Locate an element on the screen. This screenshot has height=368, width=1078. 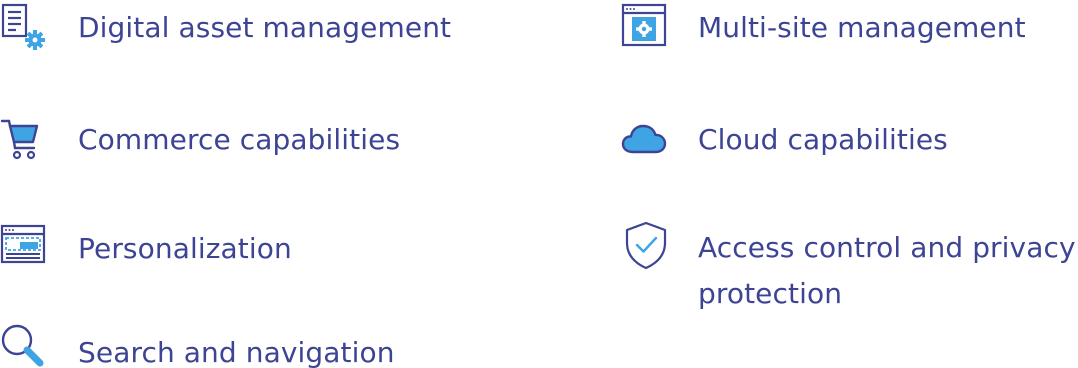
feature-personalization: Personalization is located at coordinates (250, 247).